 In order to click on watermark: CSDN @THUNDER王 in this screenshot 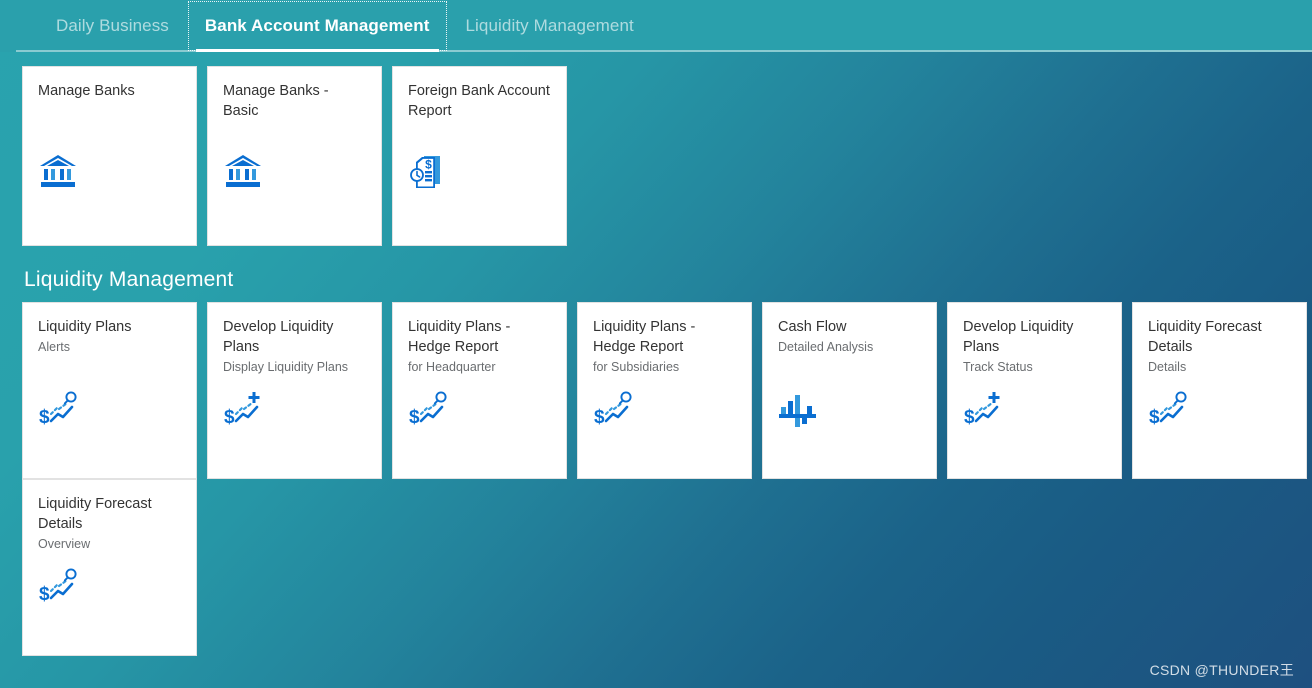, I will do `click(1221, 670)`.